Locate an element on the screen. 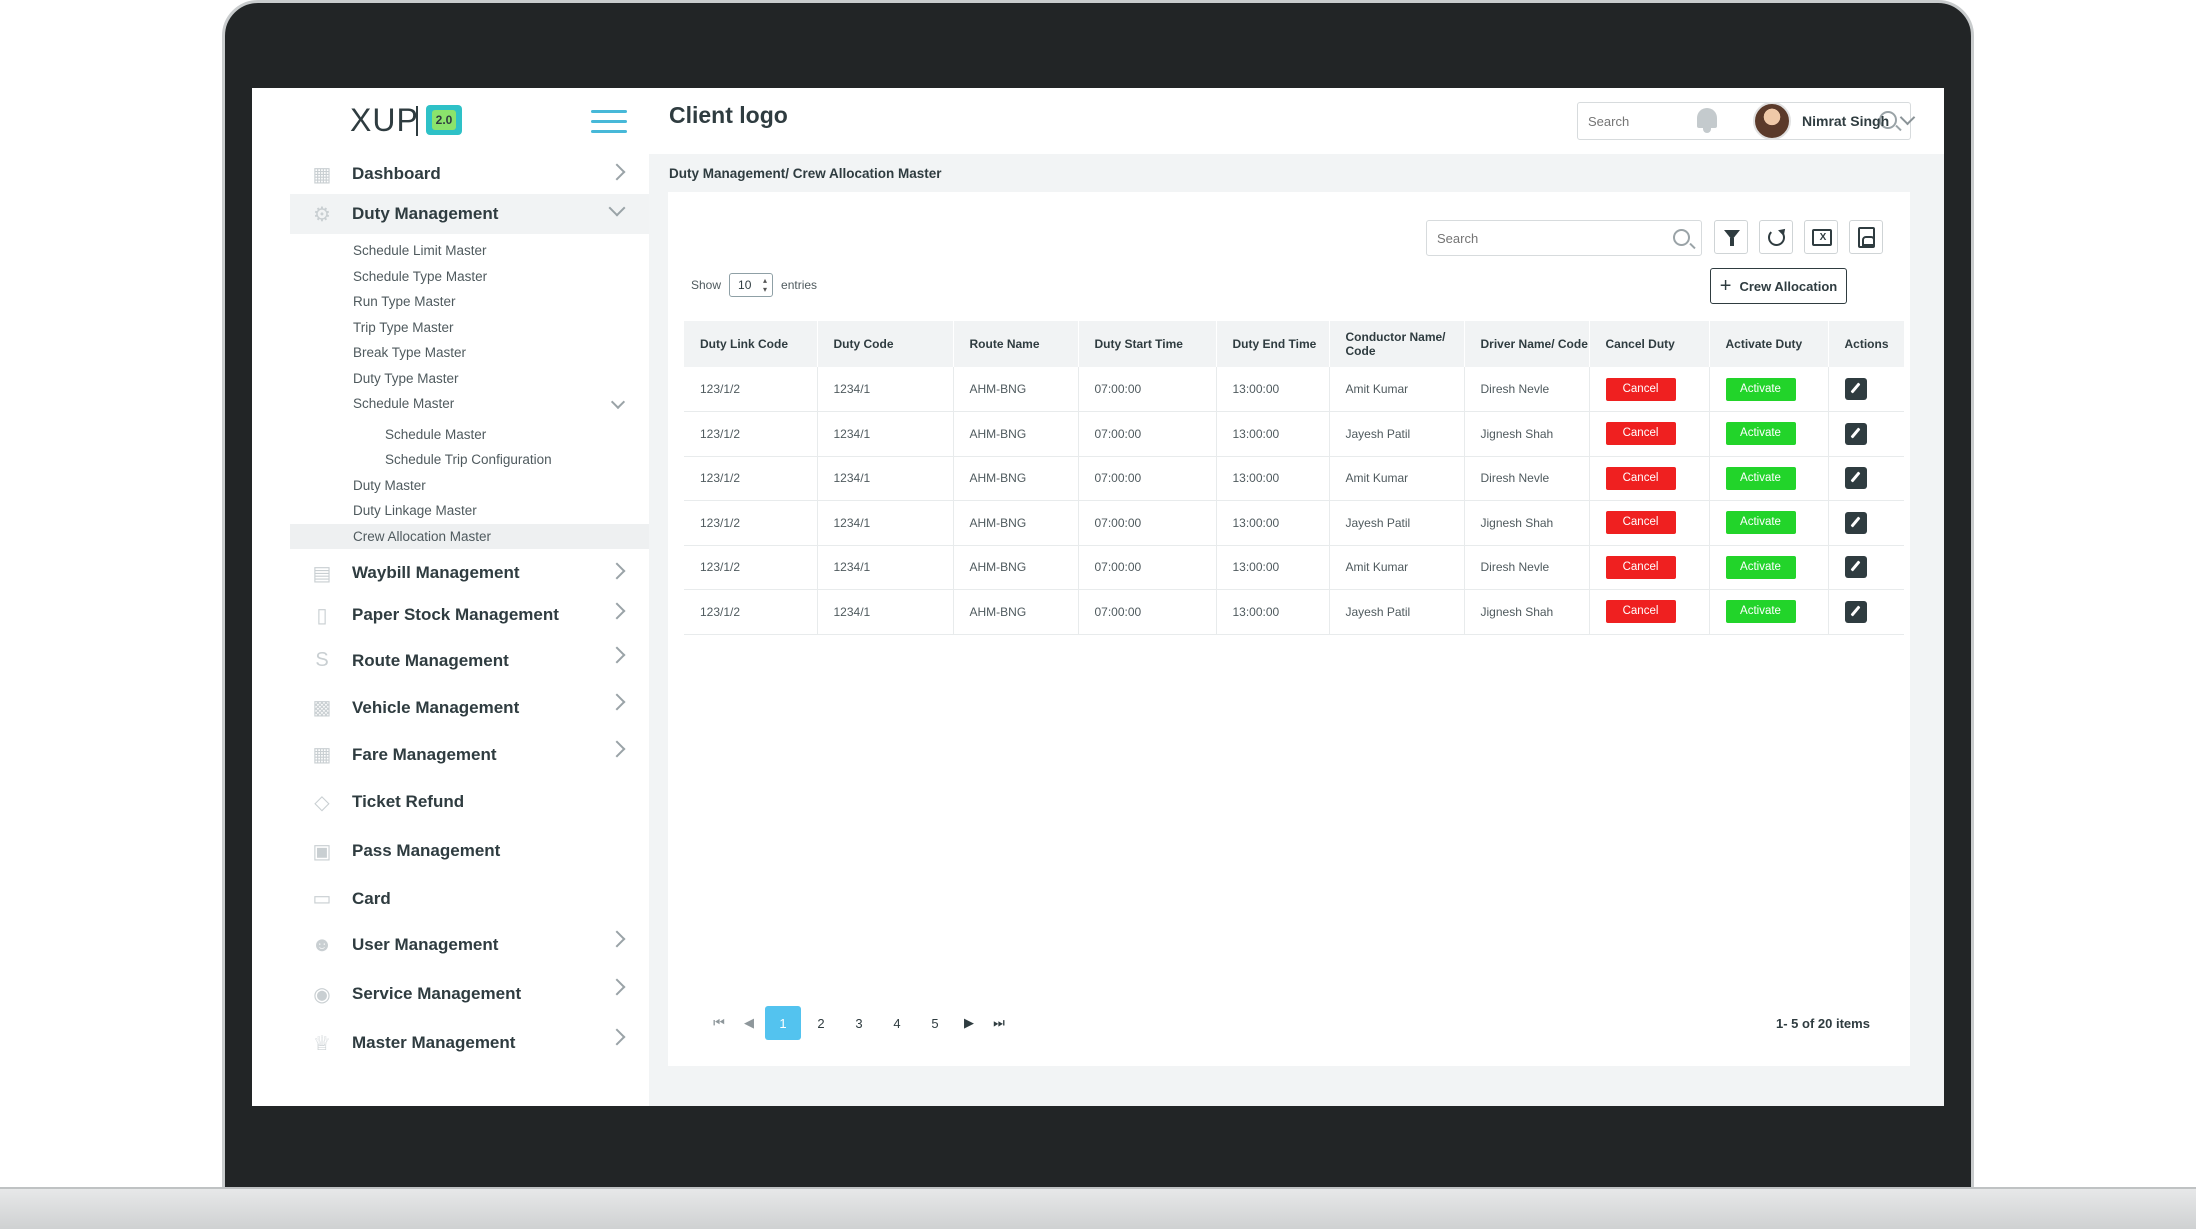  crew-allocation-button: + Crew Allocation is located at coordinates (1778, 286).